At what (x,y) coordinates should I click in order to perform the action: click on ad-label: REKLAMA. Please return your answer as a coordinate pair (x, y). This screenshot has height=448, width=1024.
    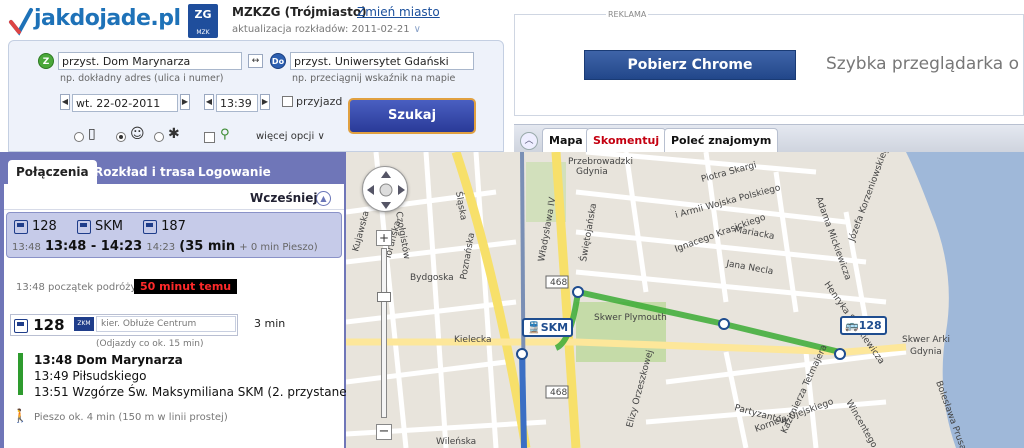
    Looking at the image, I should click on (627, 14).